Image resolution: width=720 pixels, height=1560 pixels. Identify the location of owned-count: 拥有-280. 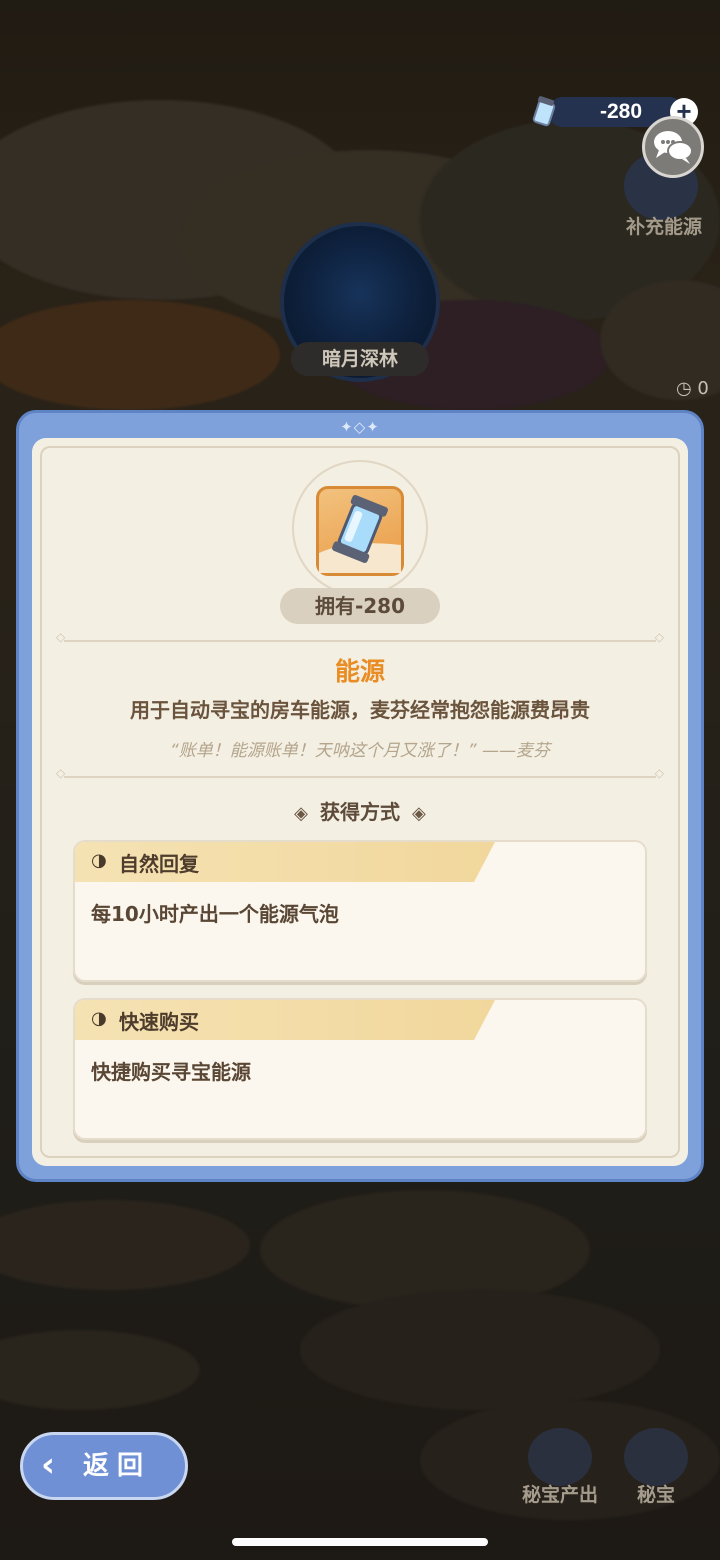
(360, 606).